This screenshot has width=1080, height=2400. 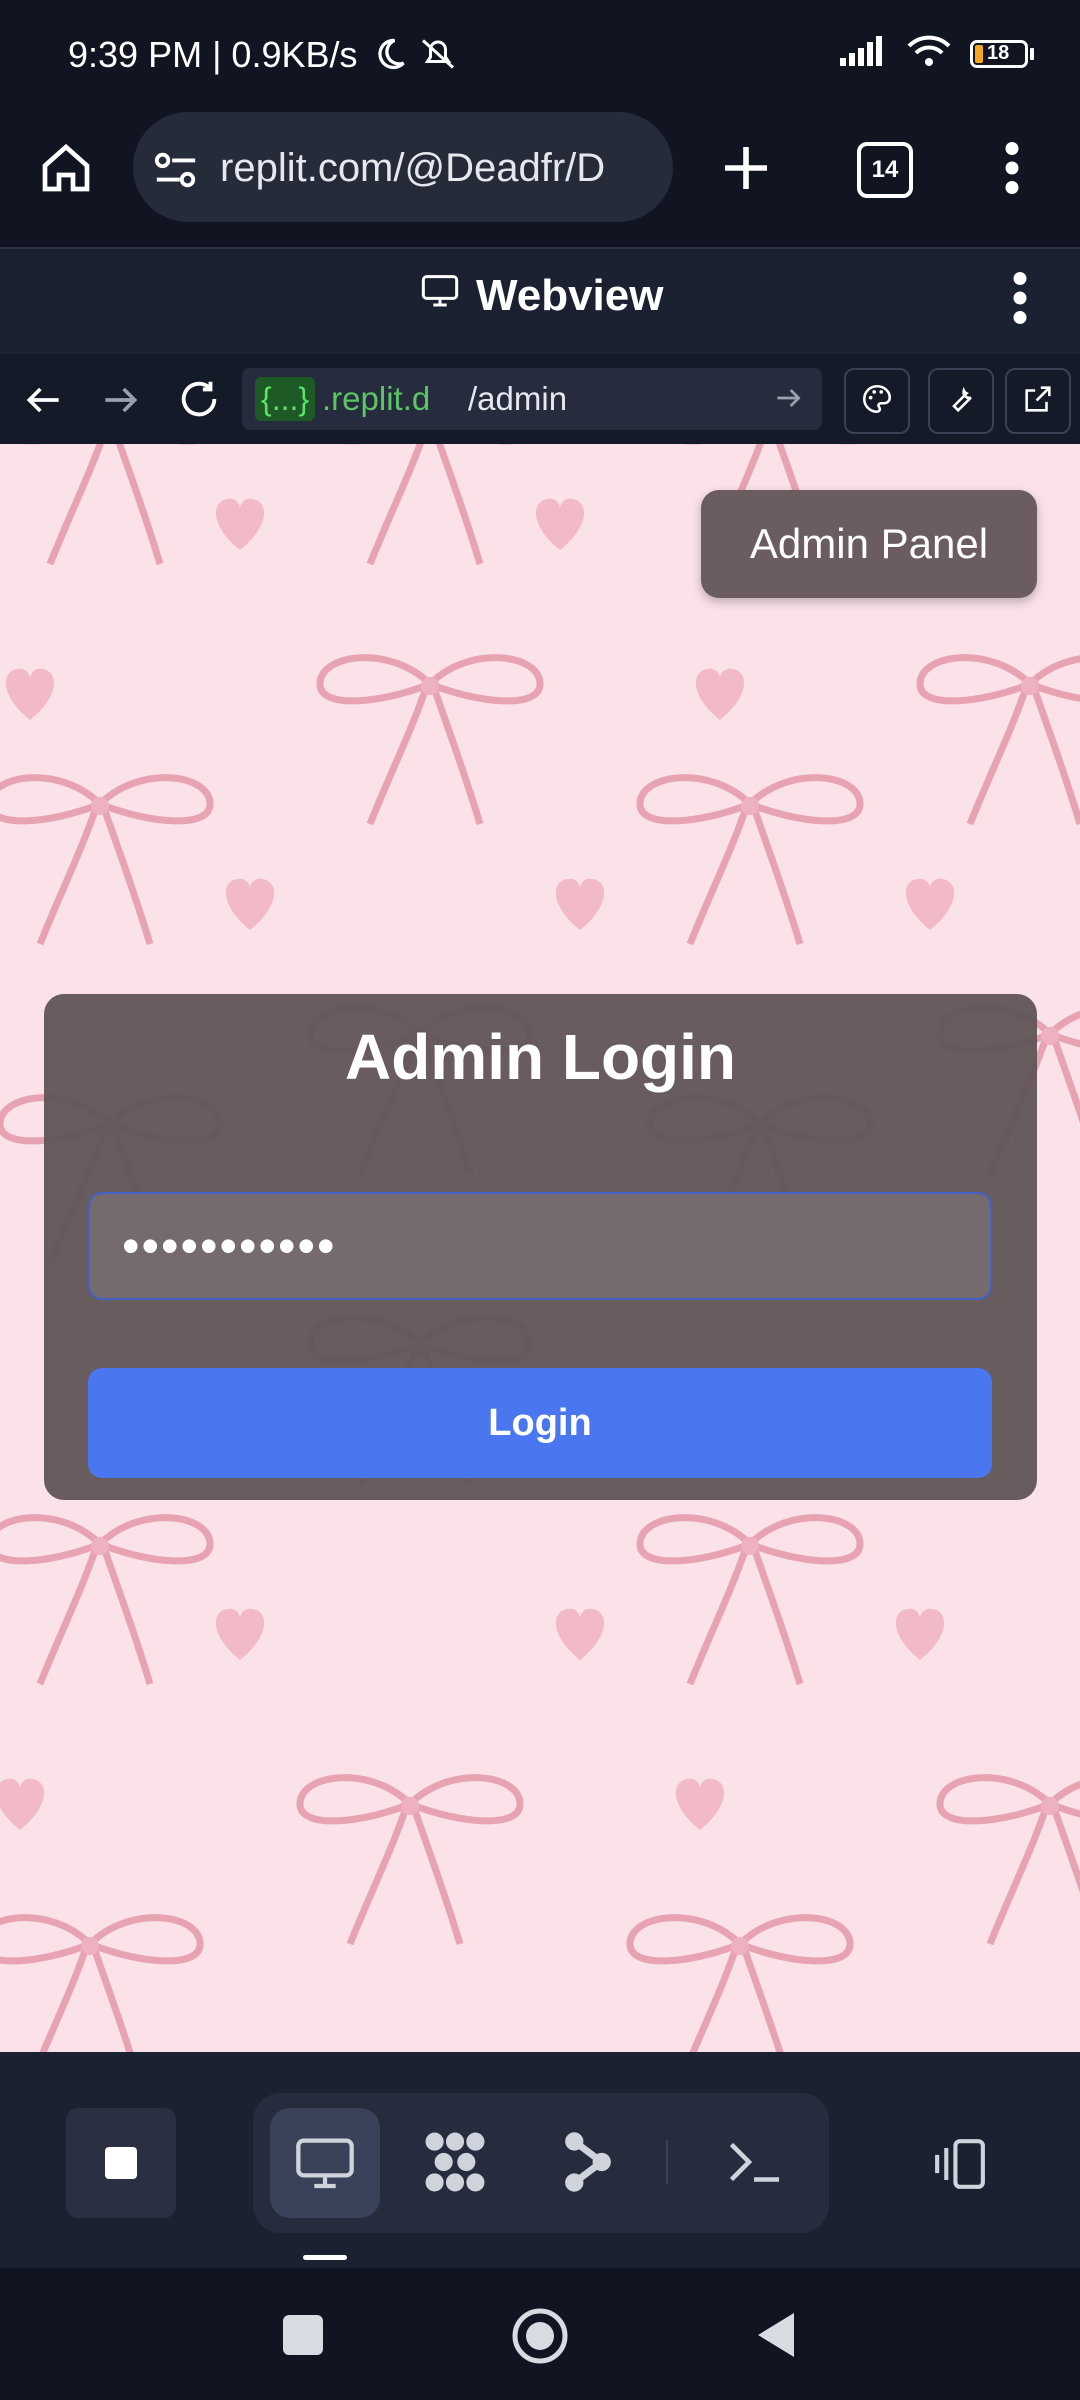 I want to click on wifi-icon, so click(x=929, y=53).